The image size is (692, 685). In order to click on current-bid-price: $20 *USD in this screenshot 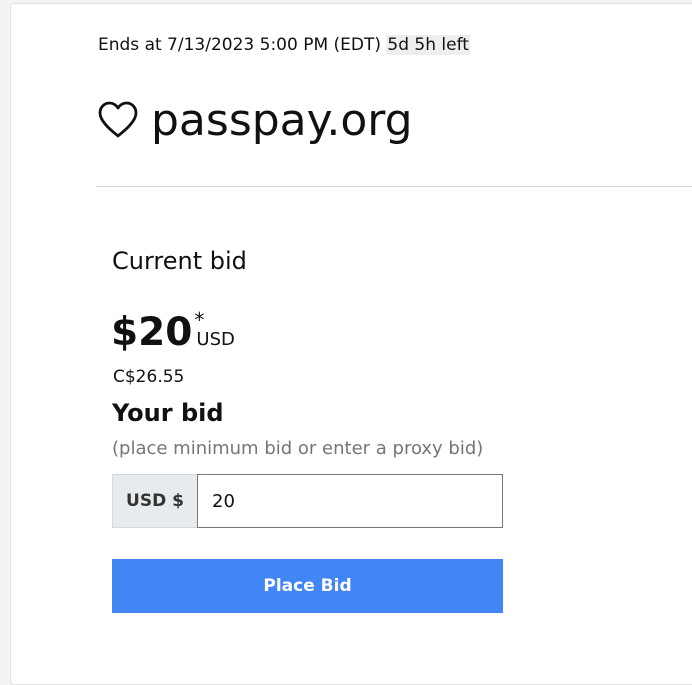, I will do `click(173, 333)`.